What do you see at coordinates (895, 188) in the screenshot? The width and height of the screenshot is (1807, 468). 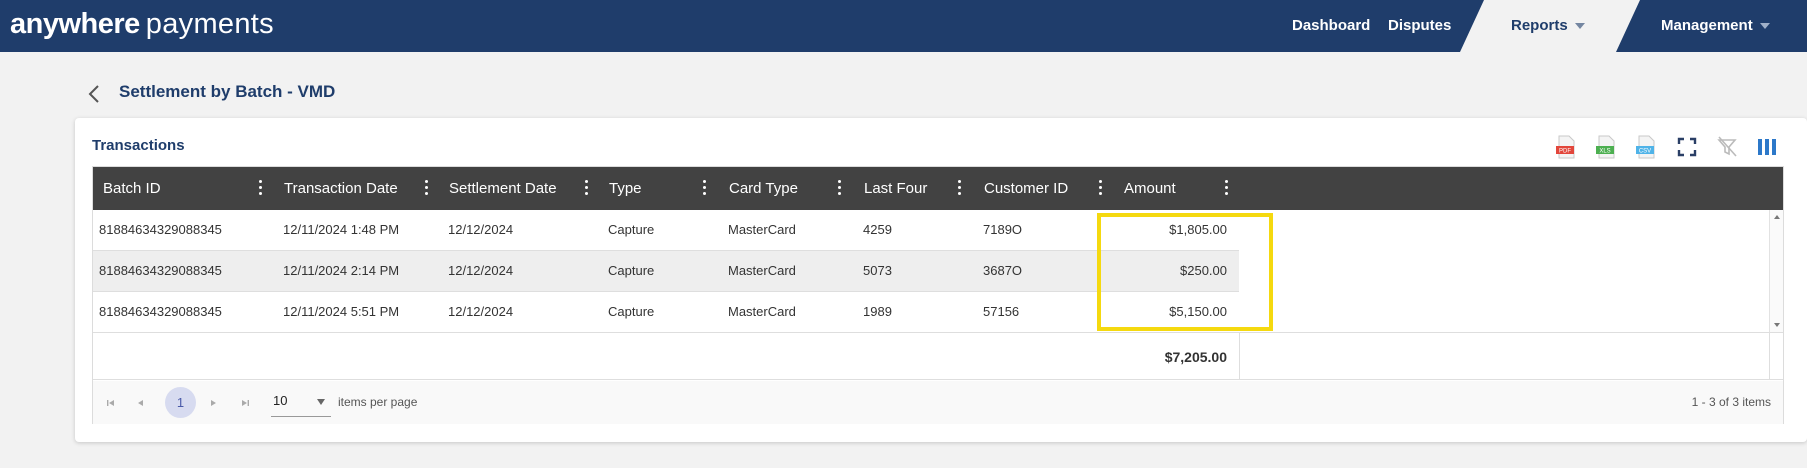 I see `column-header-last-four: Last Four` at bounding box center [895, 188].